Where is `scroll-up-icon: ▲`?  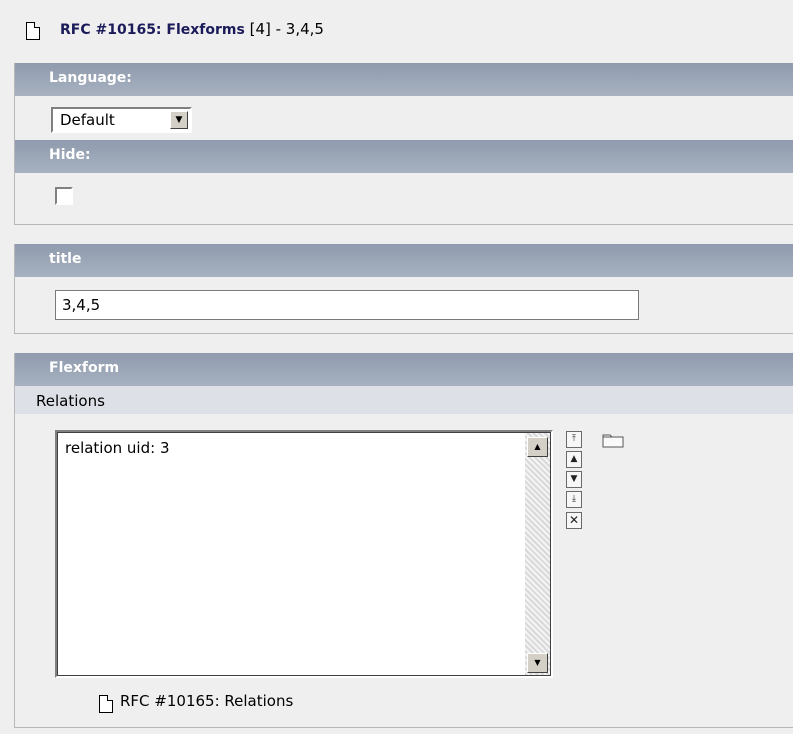
scroll-up-icon: ▲ is located at coordinates (537, 447).